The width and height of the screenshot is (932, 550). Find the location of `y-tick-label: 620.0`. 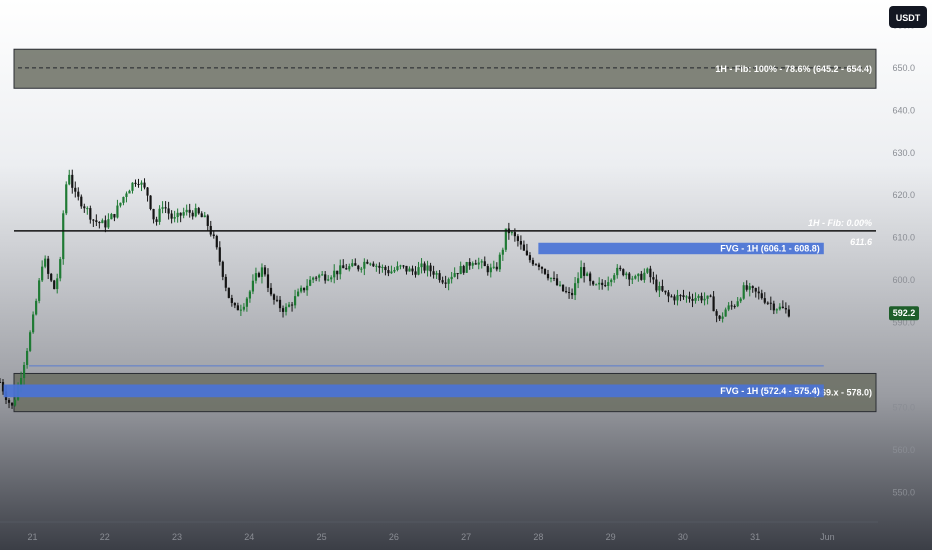

y-tick-label: 620.0 is located at coordinates (903, 195).